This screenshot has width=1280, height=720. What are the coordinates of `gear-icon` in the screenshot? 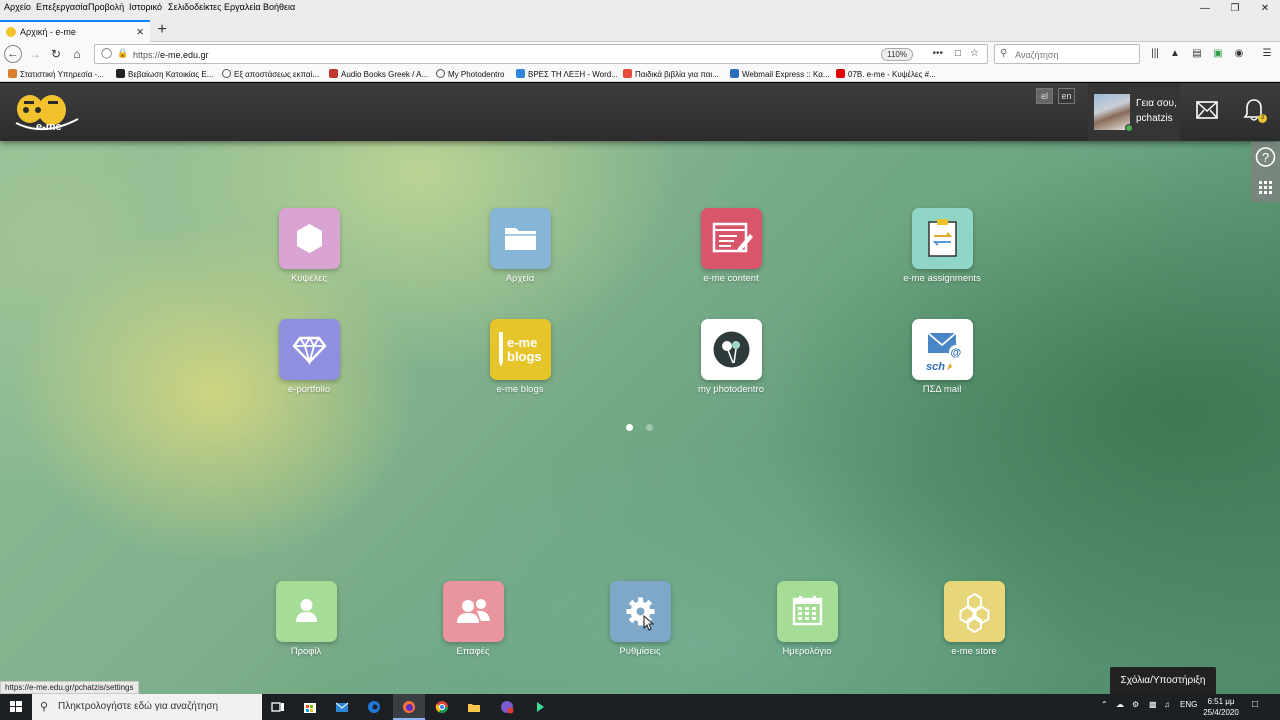 It's located at (640, 614).